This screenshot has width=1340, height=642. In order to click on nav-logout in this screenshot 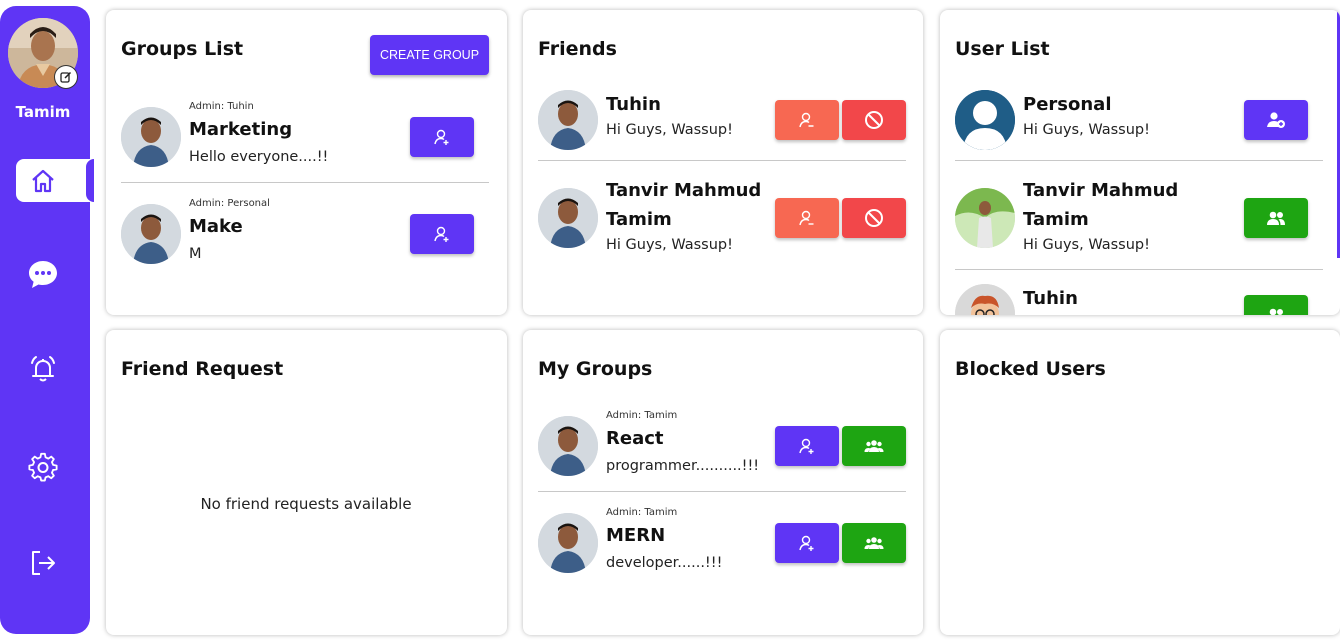, I will do `click(43, 563)`.